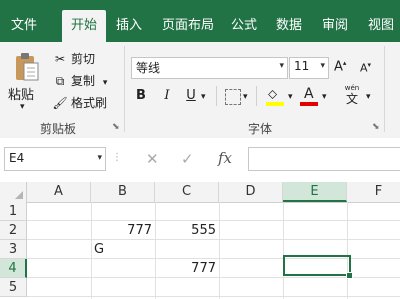  I want to click on shrink-font-icon: A, so click(364, 68).